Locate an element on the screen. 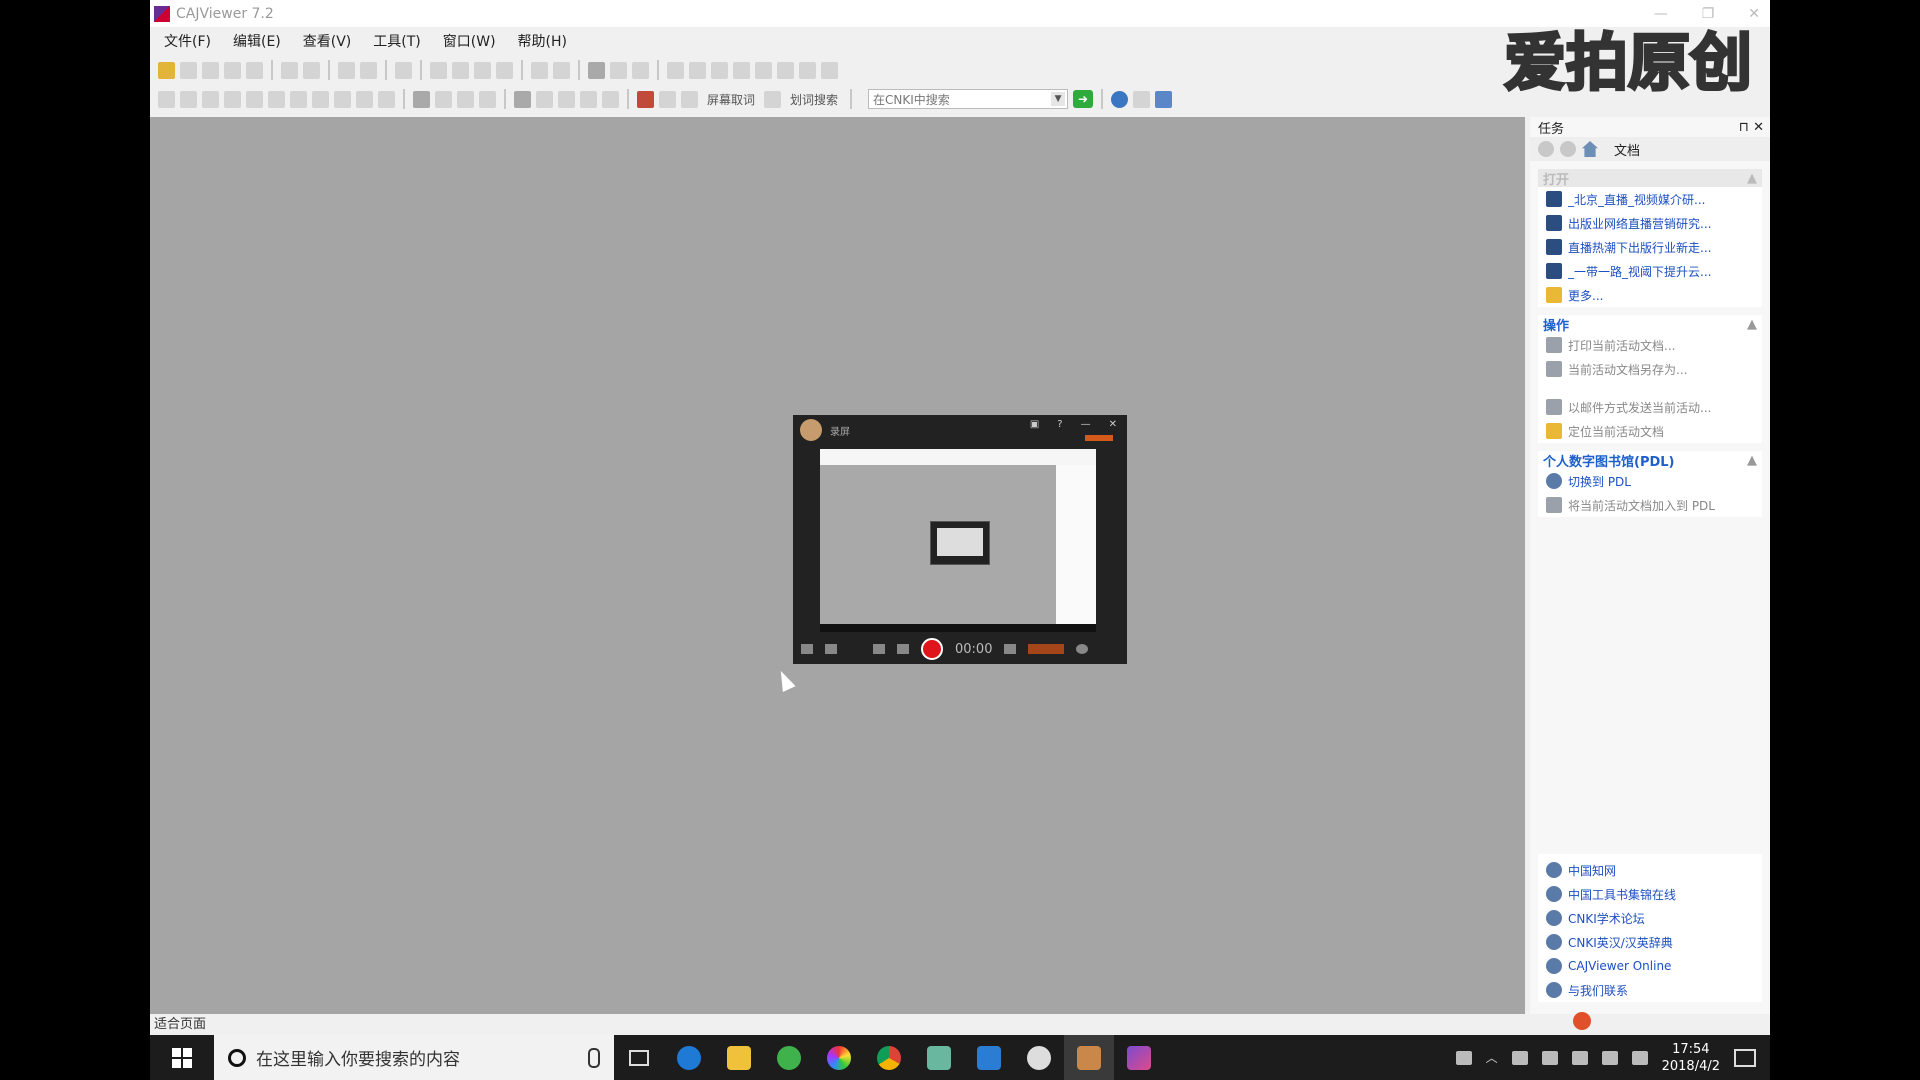 Image resolution: width=1920 pixels, height=1080 pixels. diamond-icon is located at coordinates (667, 99).